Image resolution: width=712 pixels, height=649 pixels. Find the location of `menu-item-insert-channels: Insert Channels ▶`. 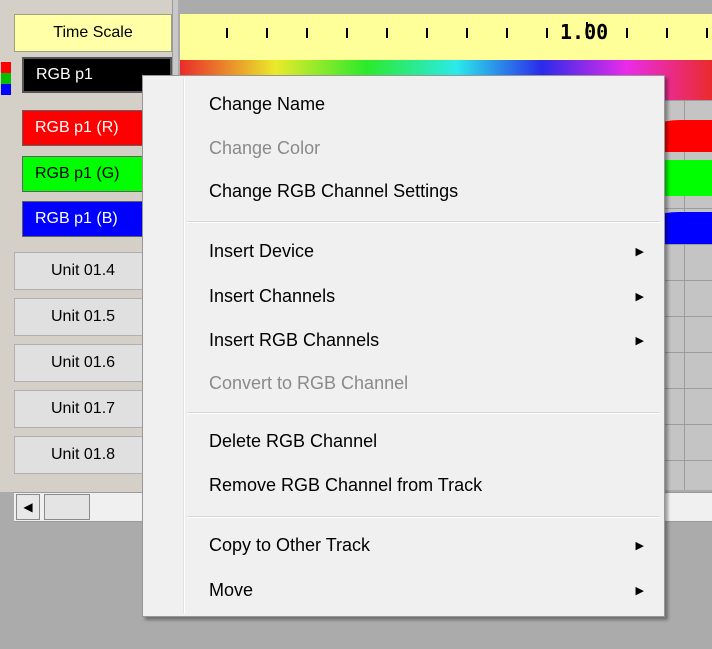

menu-item-insert-channels: Insert Channels ▶ is located at coordinates (403, 296).